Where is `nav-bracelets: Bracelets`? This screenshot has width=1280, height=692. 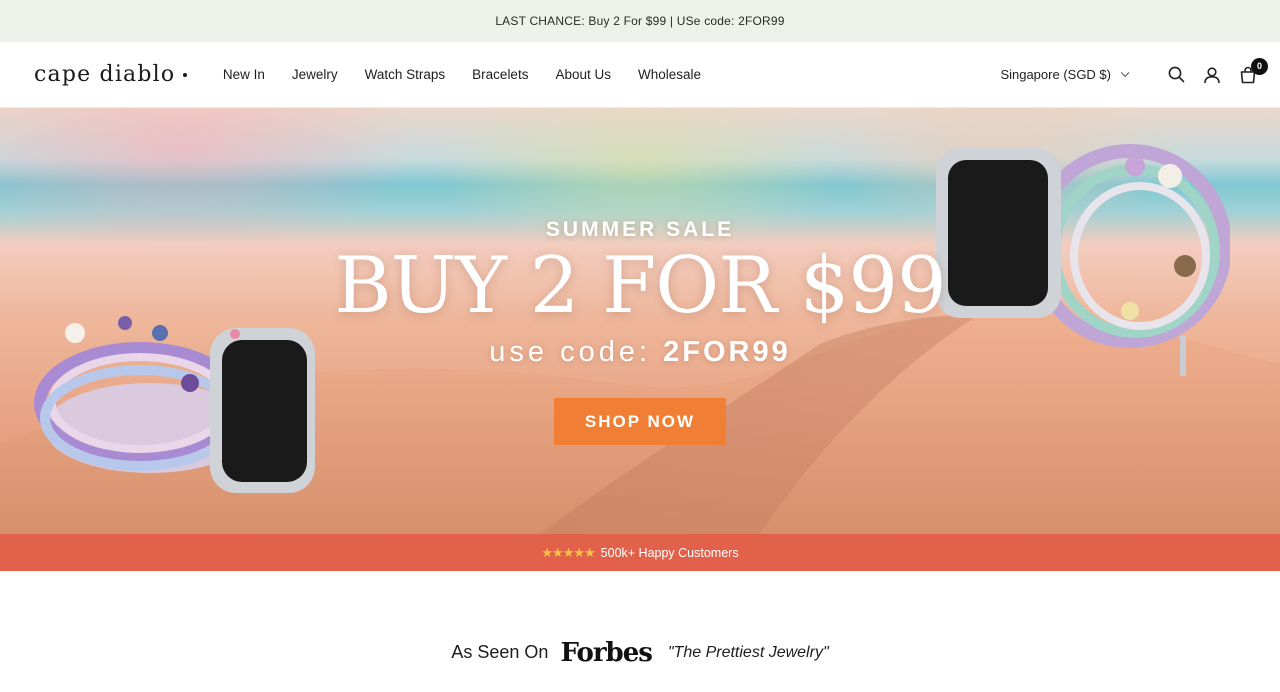
nav-bracelets: Bracelets is located at coordinates (500, 74).